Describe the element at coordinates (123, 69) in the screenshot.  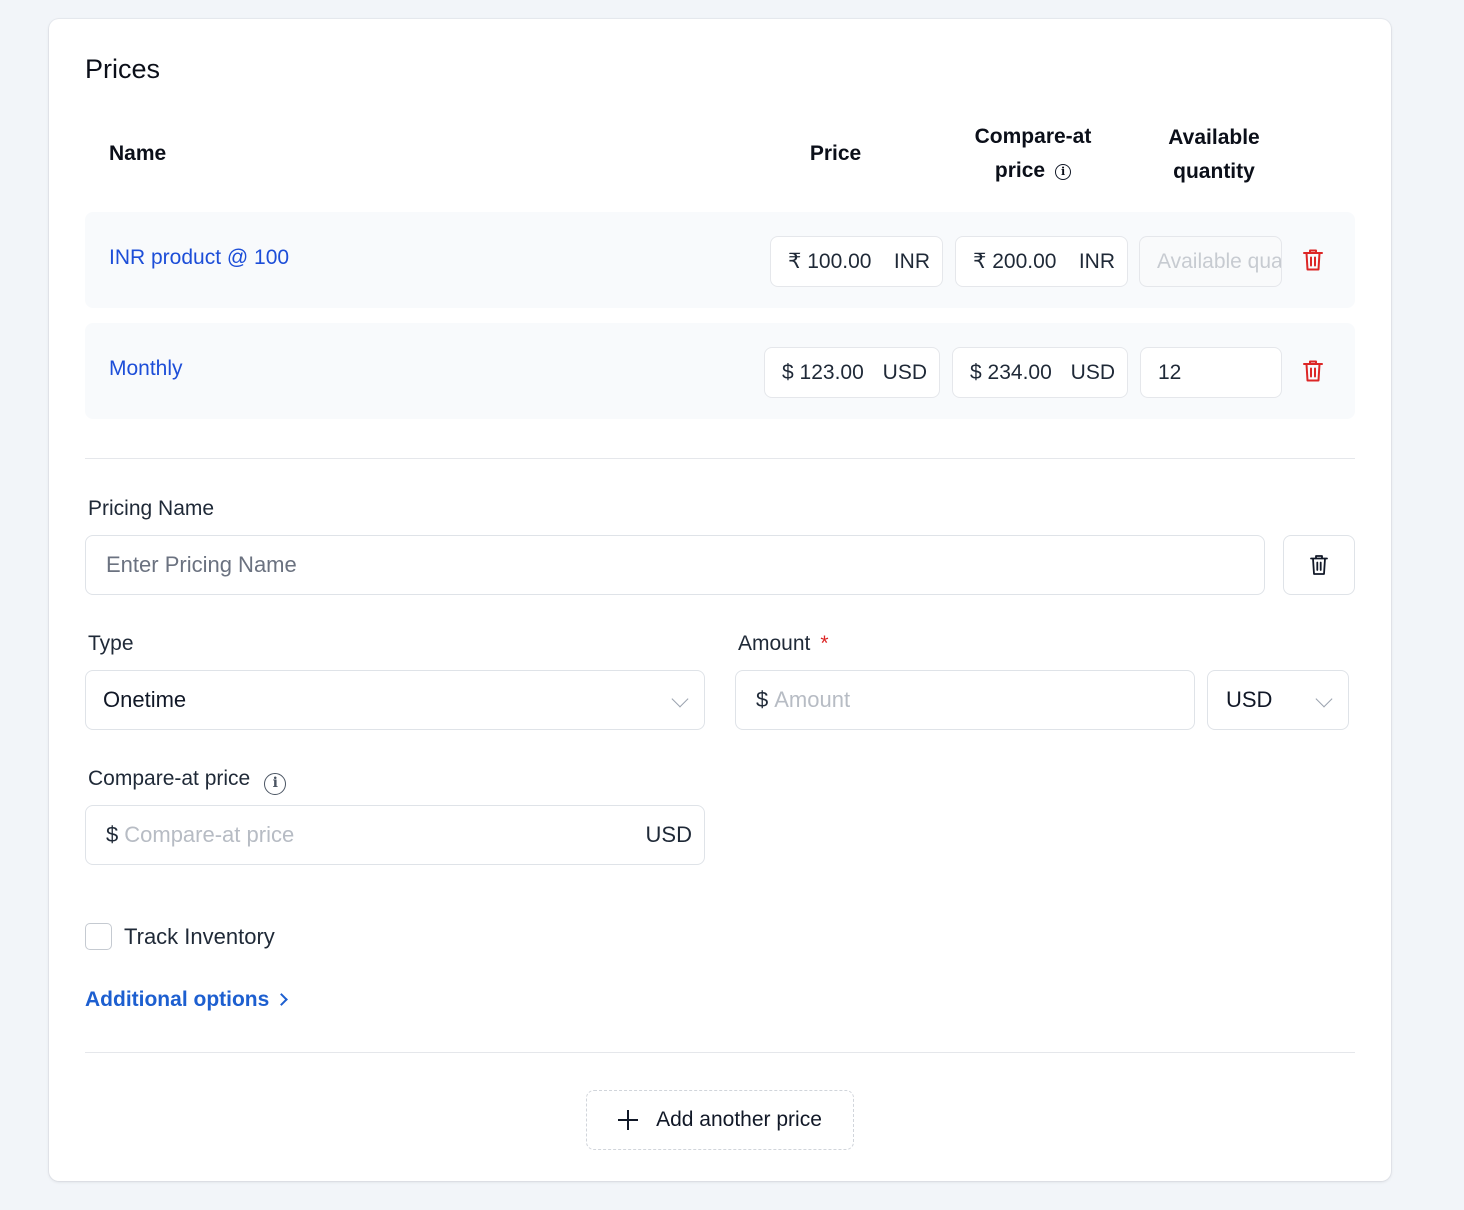
I see `card-title: Prices` at that location.